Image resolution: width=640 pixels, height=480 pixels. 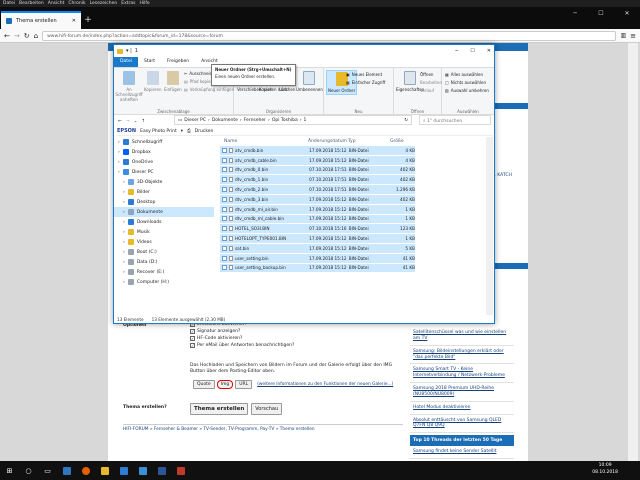 What do you see at coordinates (104, 3) in the screenshot?
I see `menu-item: Lesezeichen` at bounding box center [104, 3].